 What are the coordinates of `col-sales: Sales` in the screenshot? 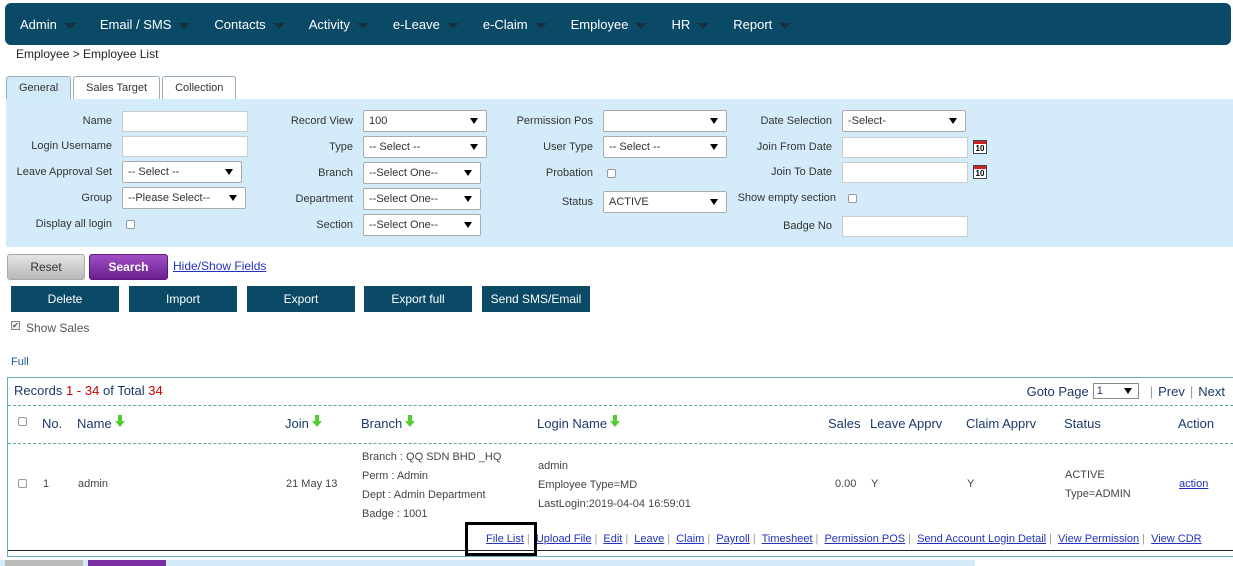 It's located at (844, 423).